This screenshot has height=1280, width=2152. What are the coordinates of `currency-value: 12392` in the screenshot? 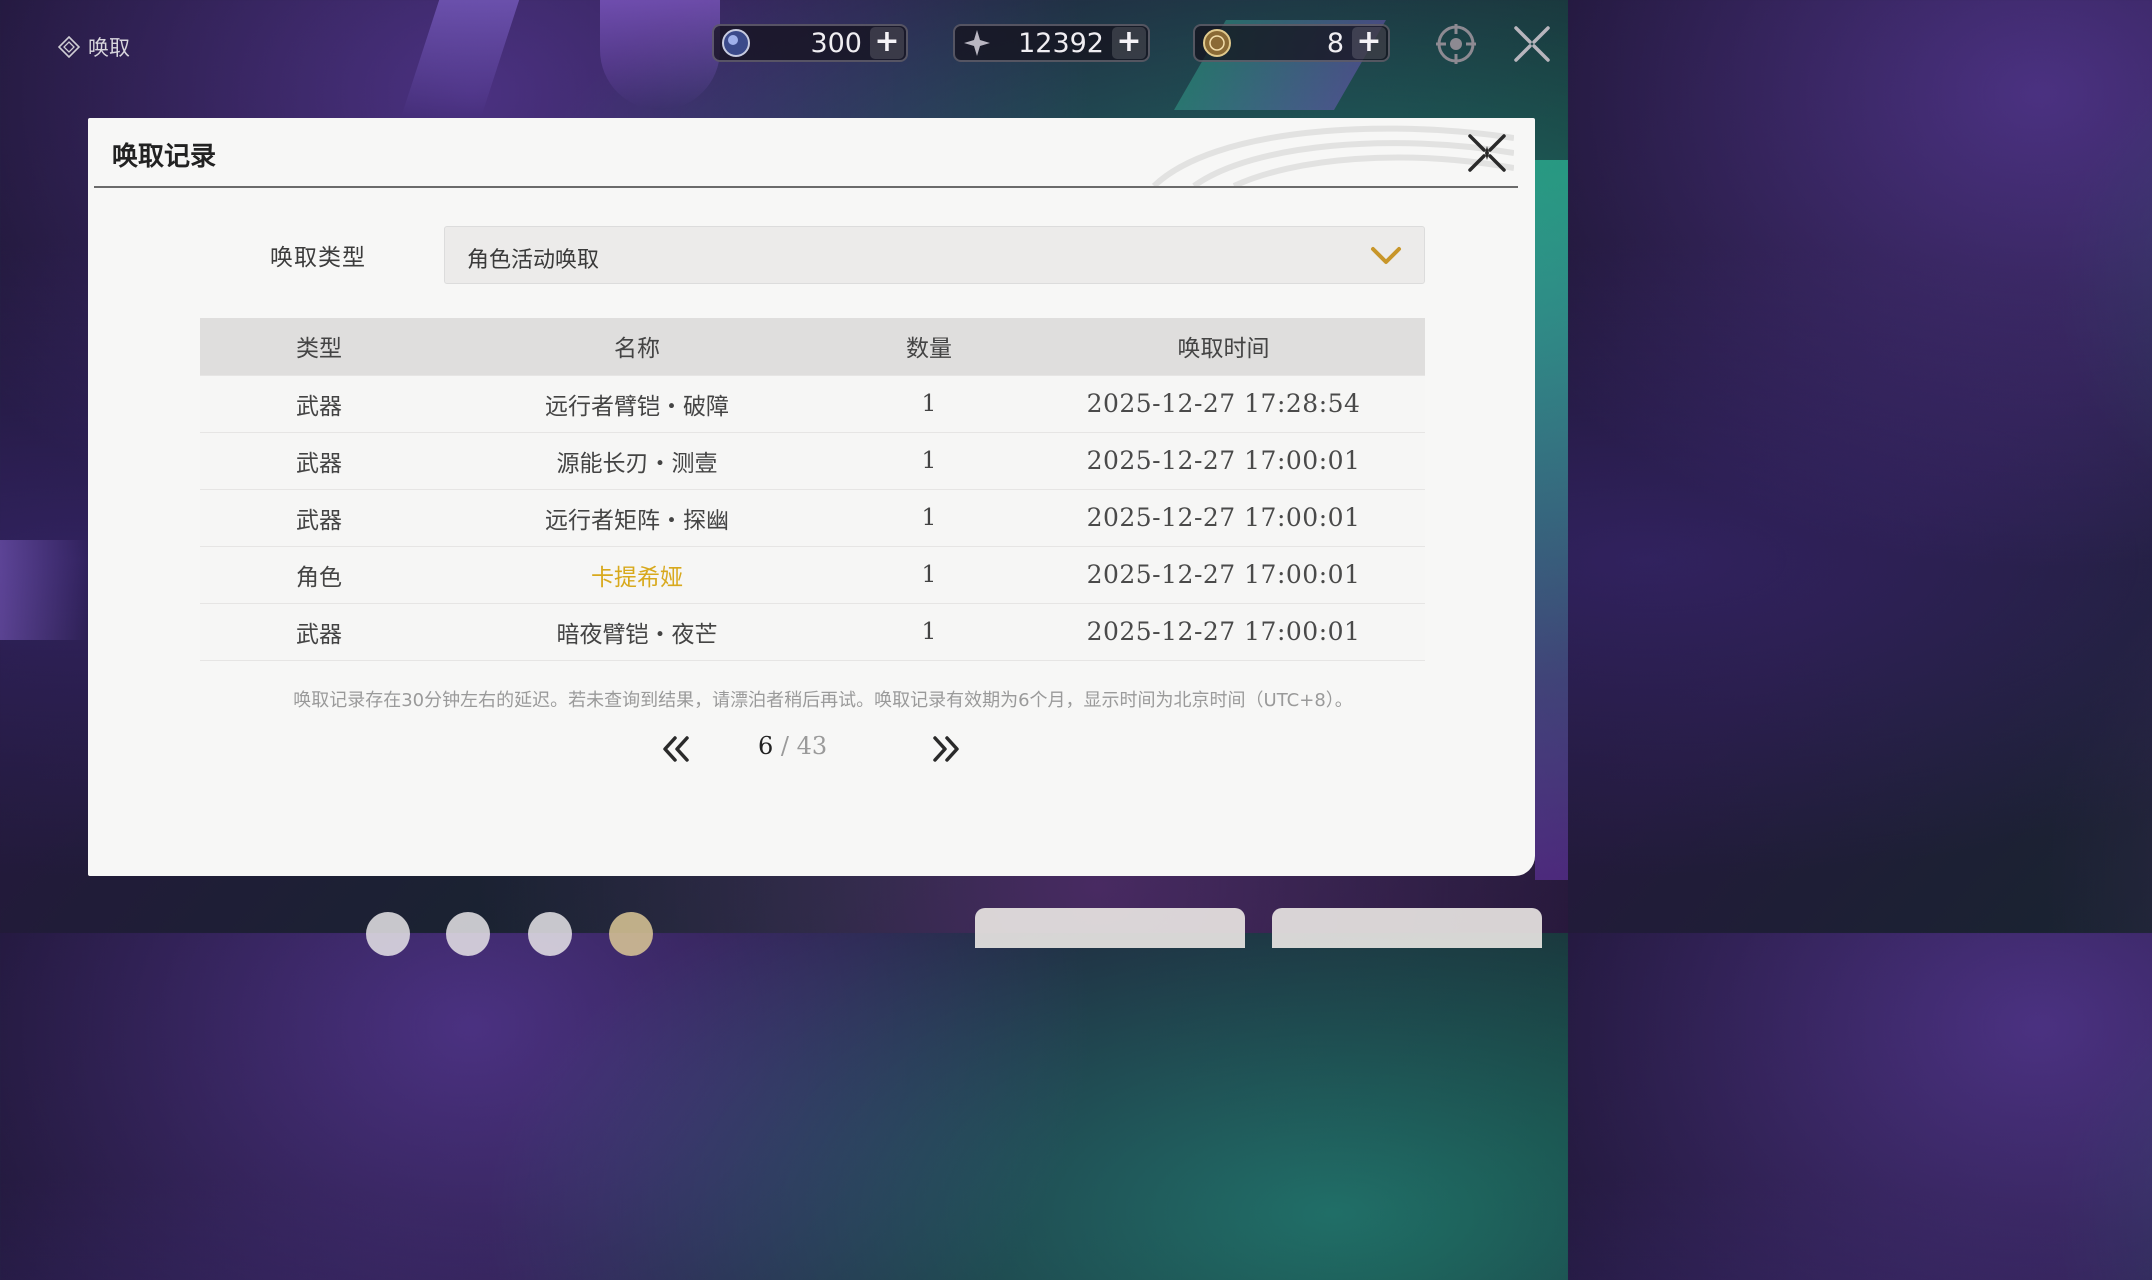 It's located at (1061, 43).